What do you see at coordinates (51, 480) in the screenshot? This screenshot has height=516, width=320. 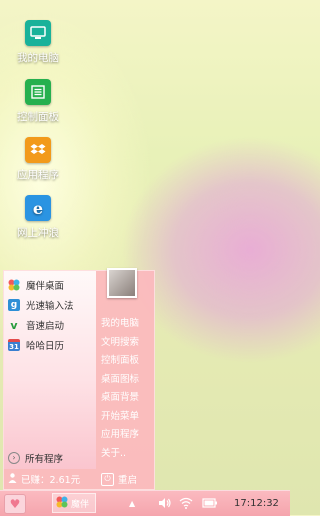 I see `earnings-text: 已赚：2.61元` at bounding box center [51, 480].